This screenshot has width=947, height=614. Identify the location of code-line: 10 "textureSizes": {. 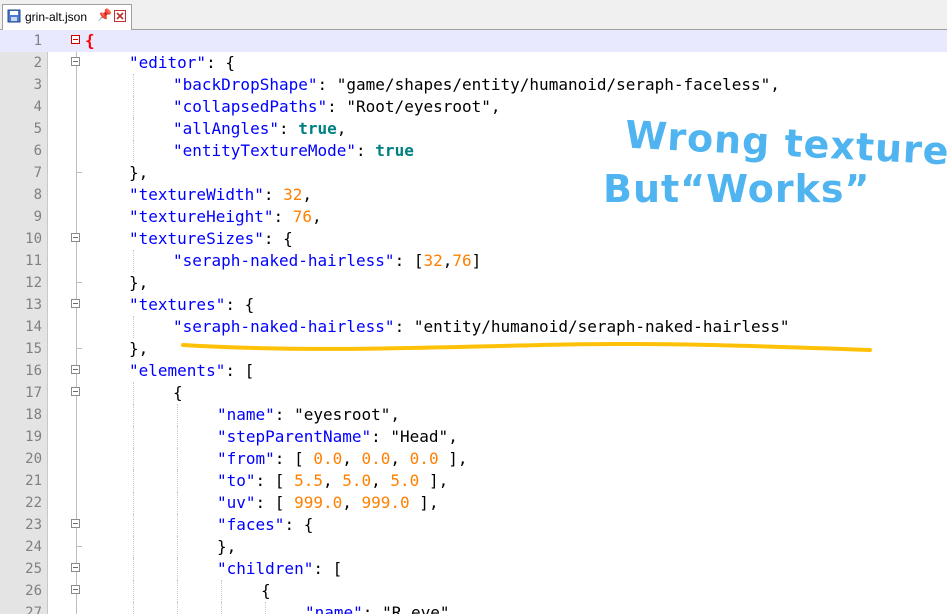
(473, 239).